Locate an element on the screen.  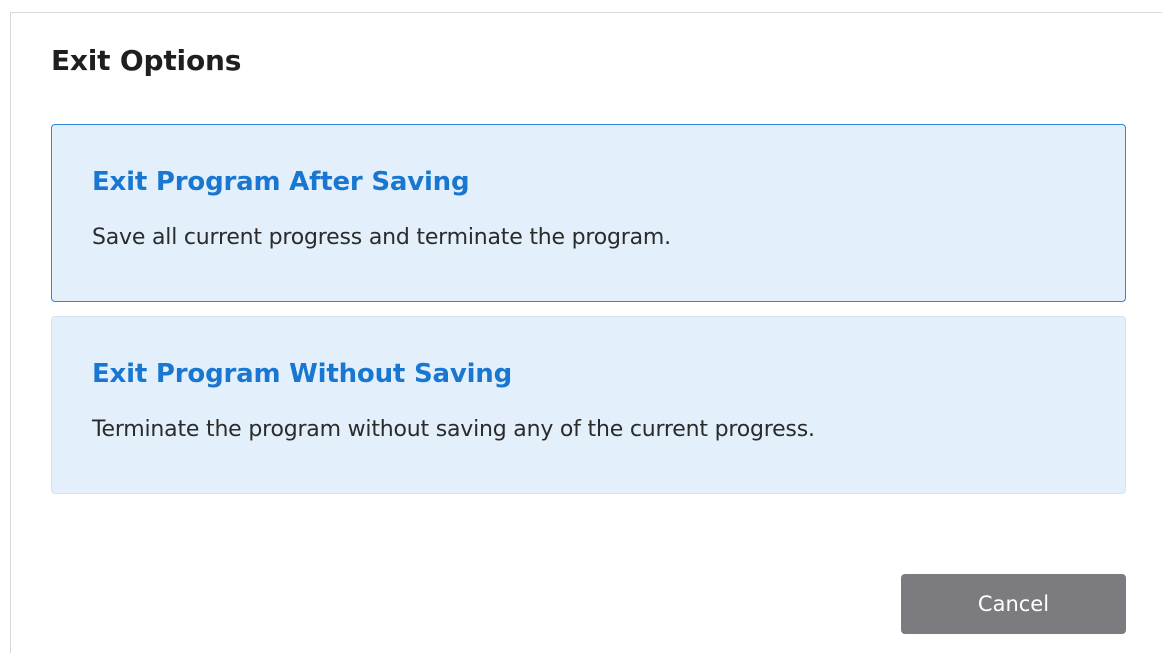
option-title: Exit Program After Saving is located at coordinates (281, 182).